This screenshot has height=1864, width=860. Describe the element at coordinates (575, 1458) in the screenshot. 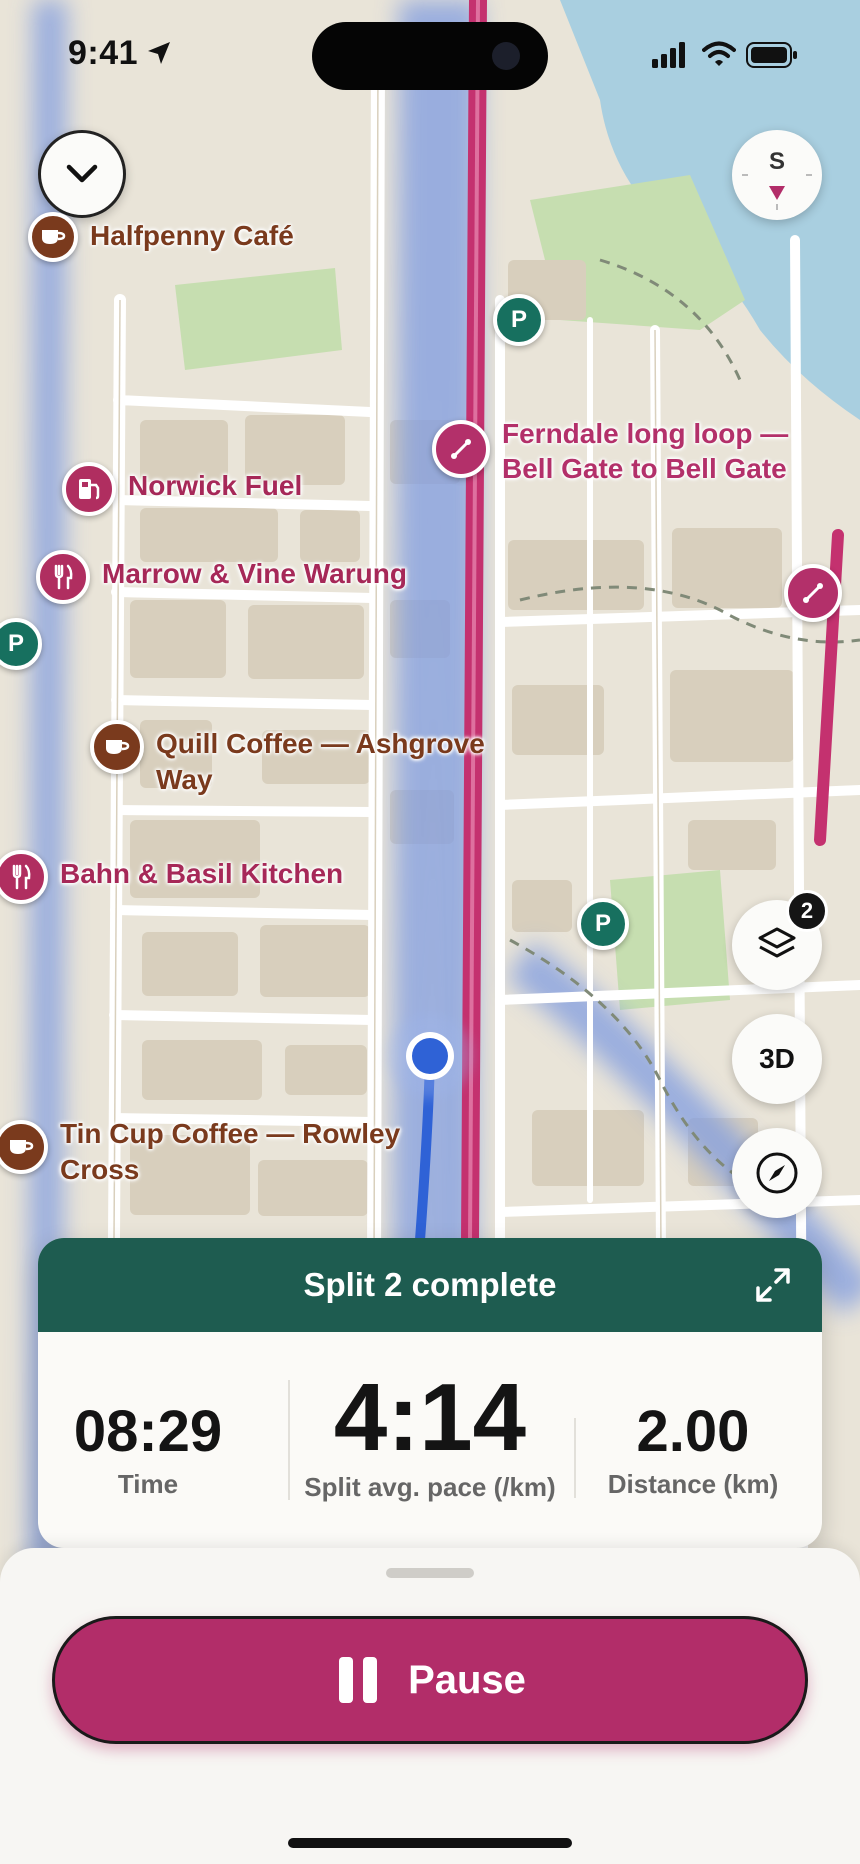

I see `stat-divider` at that location.